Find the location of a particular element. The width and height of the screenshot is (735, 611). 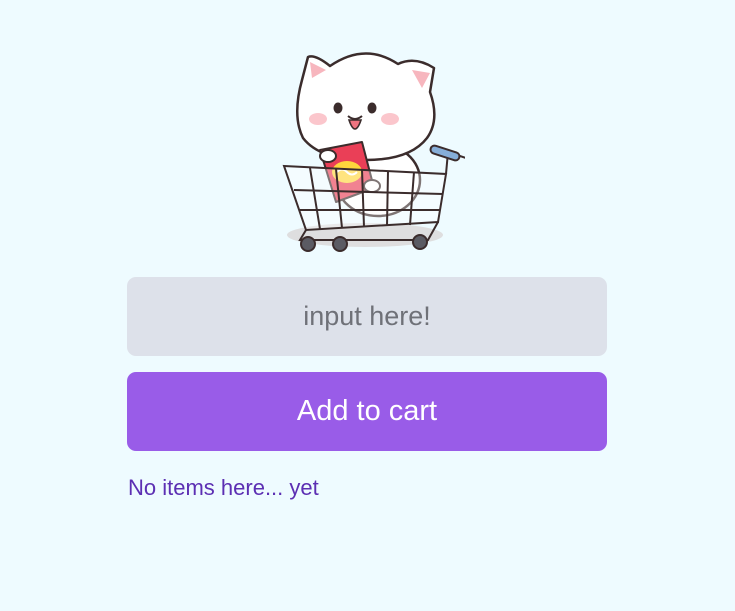

empty-cart-message: No items here... yet is located at coordinates (223, 487).